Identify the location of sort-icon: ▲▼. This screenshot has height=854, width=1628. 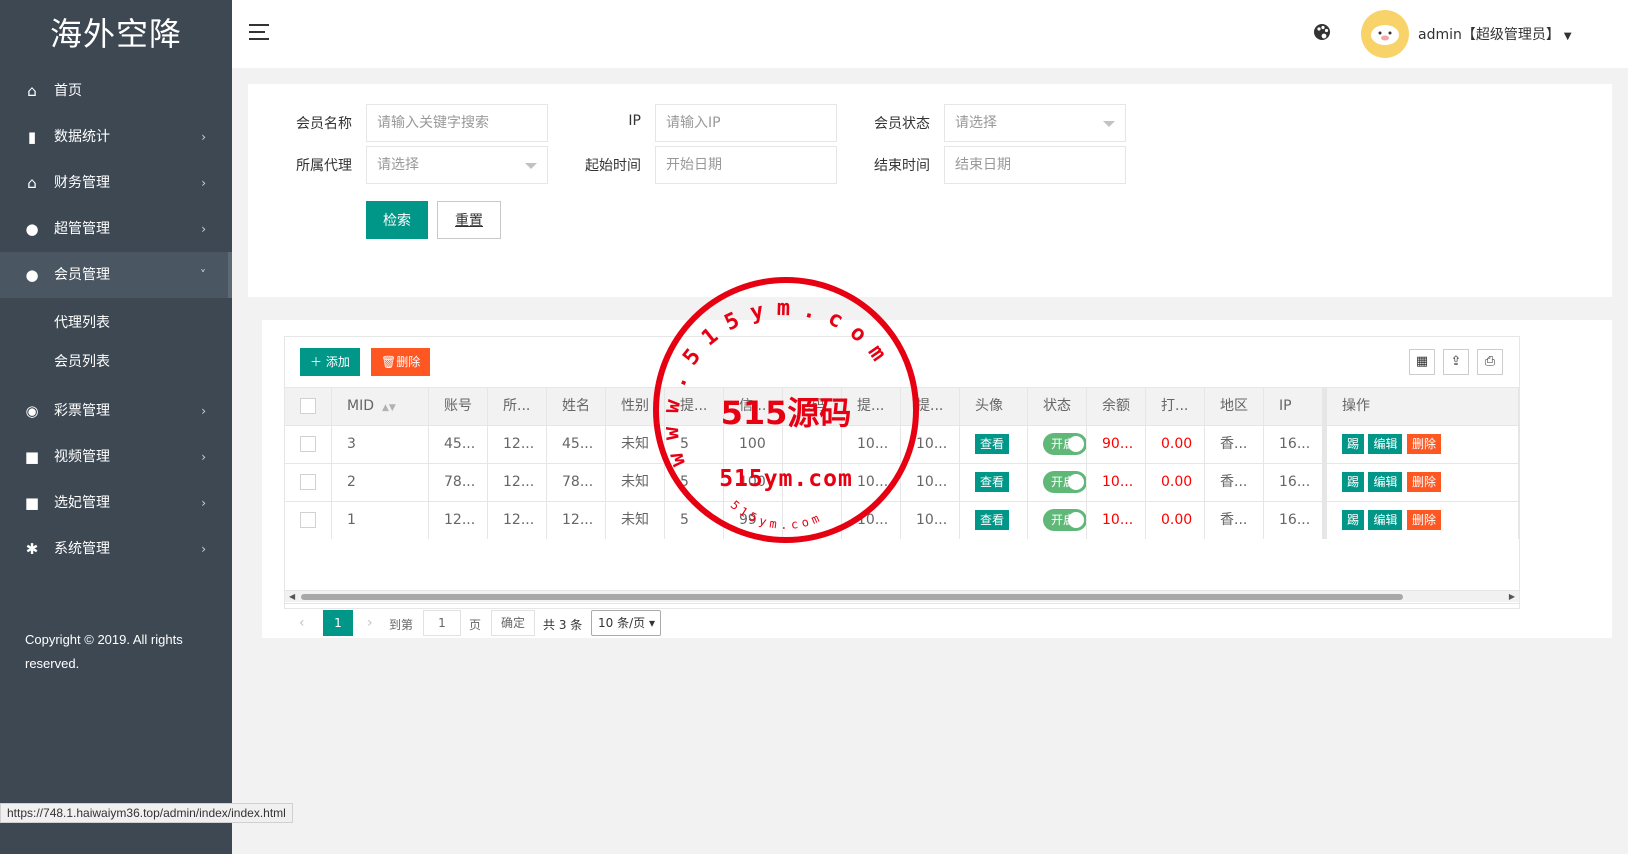
(389, 408).